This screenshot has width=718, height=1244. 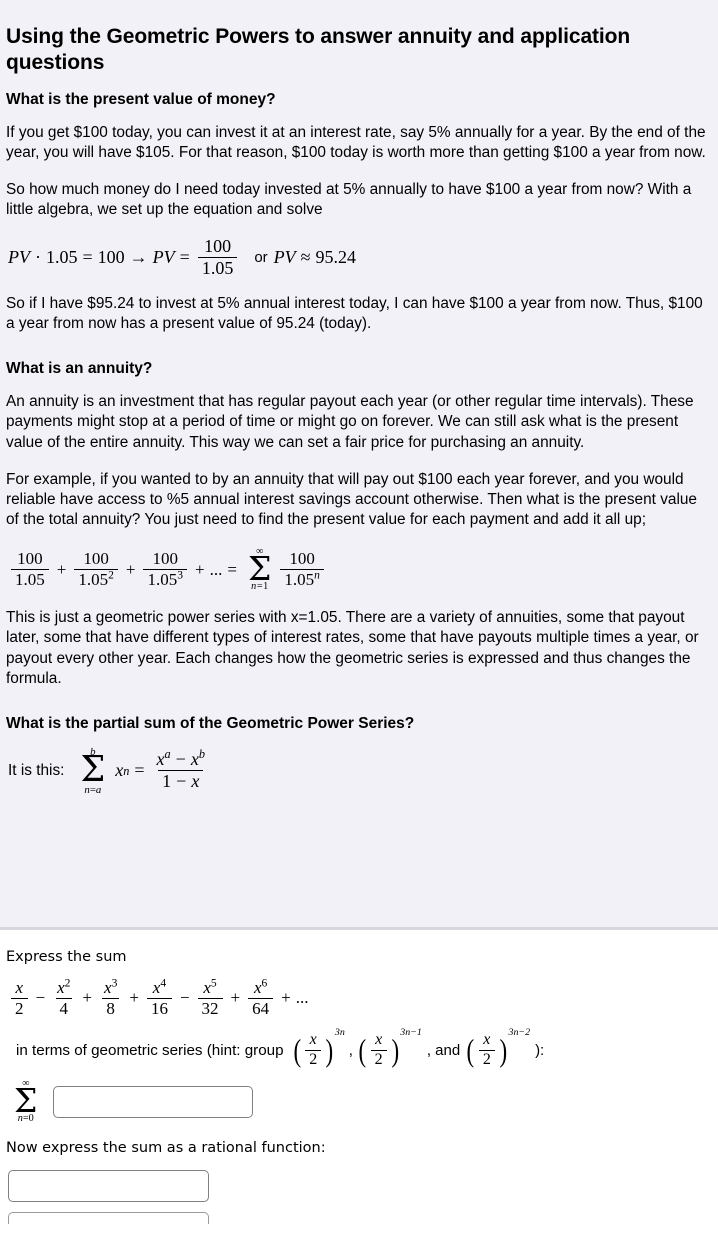 What do you see at coordinates (163, 257) in the screenshot?
I see `pv-symbol-2: PV` at bounding box center [163, 257].